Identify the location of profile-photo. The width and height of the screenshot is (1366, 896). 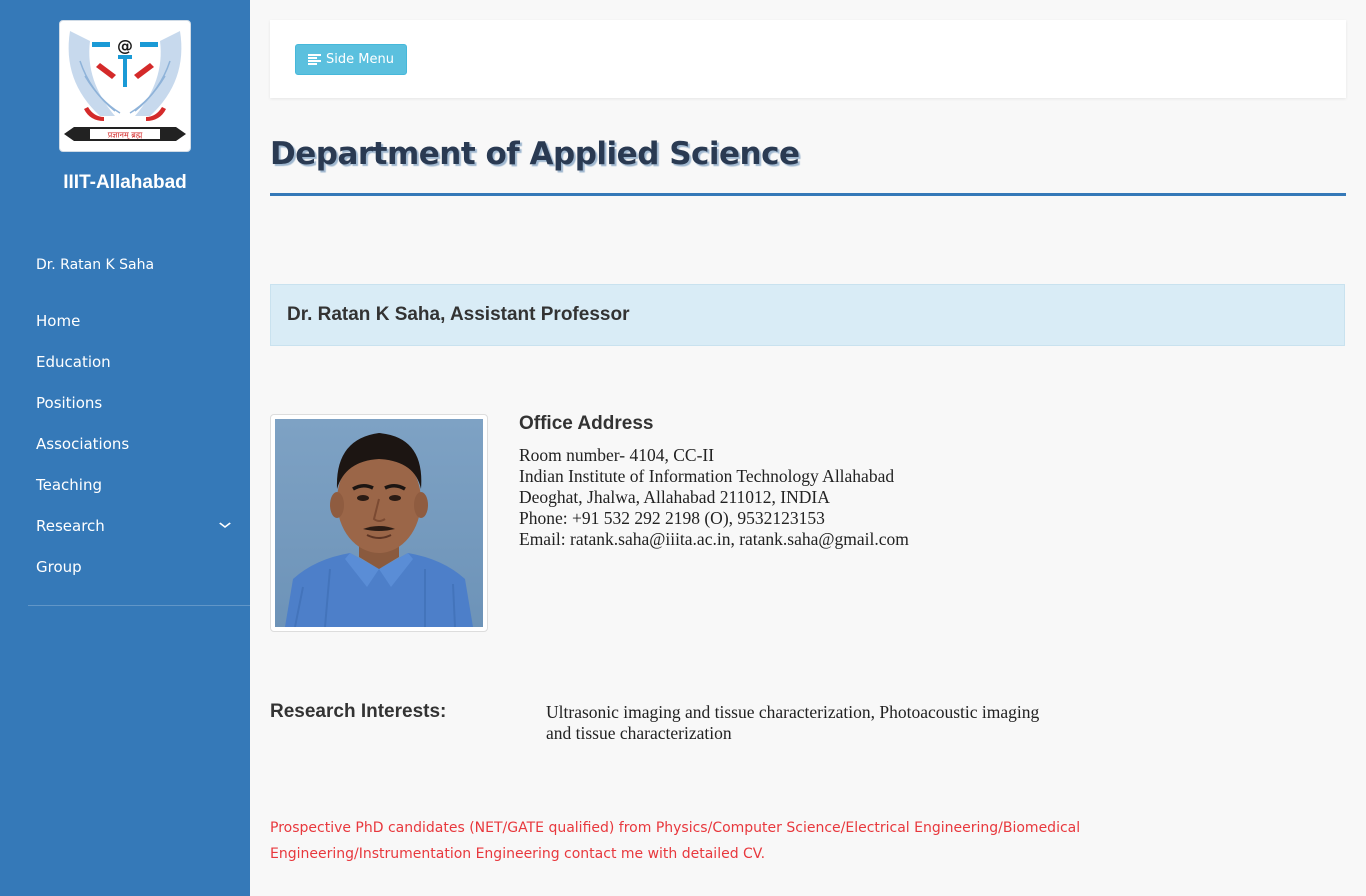
(379, 523).